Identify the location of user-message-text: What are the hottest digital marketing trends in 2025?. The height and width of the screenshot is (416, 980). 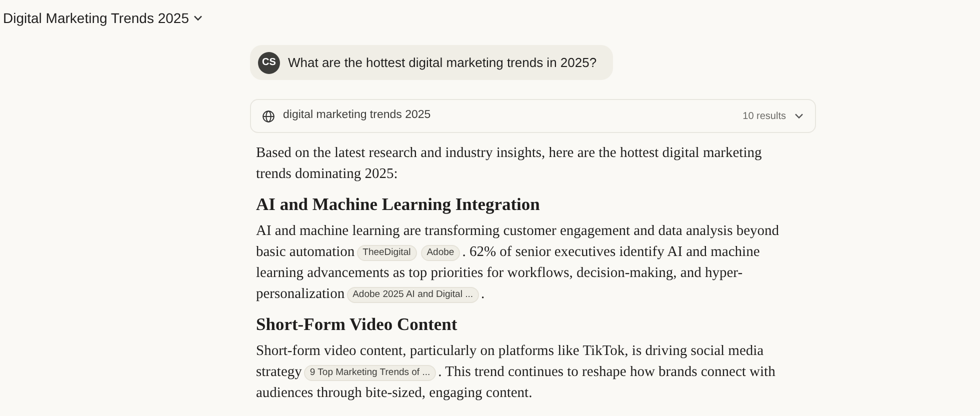
(442, 63).